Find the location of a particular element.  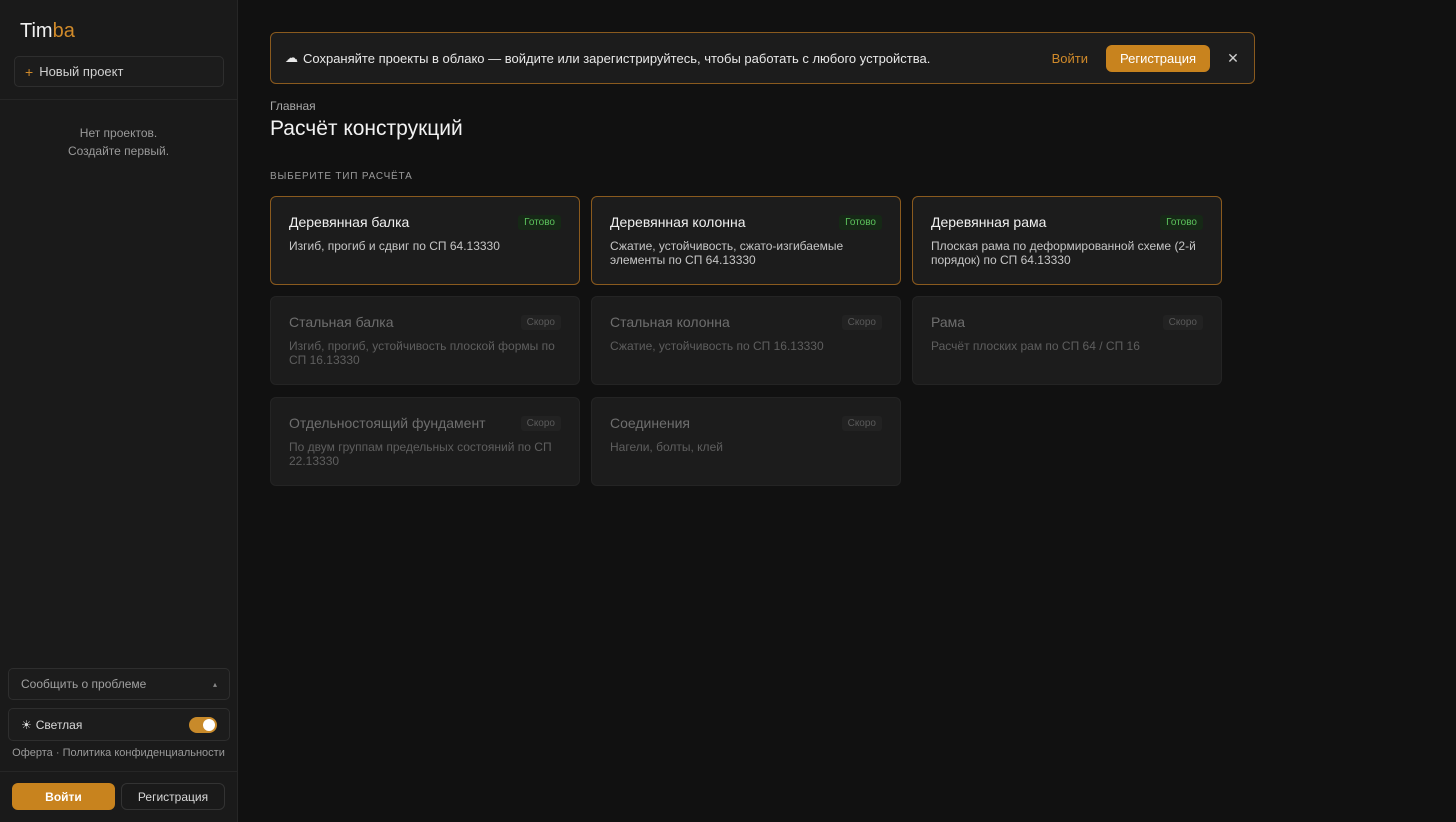

new-project-button: + Новый проект is located at coordinates (119, 71).